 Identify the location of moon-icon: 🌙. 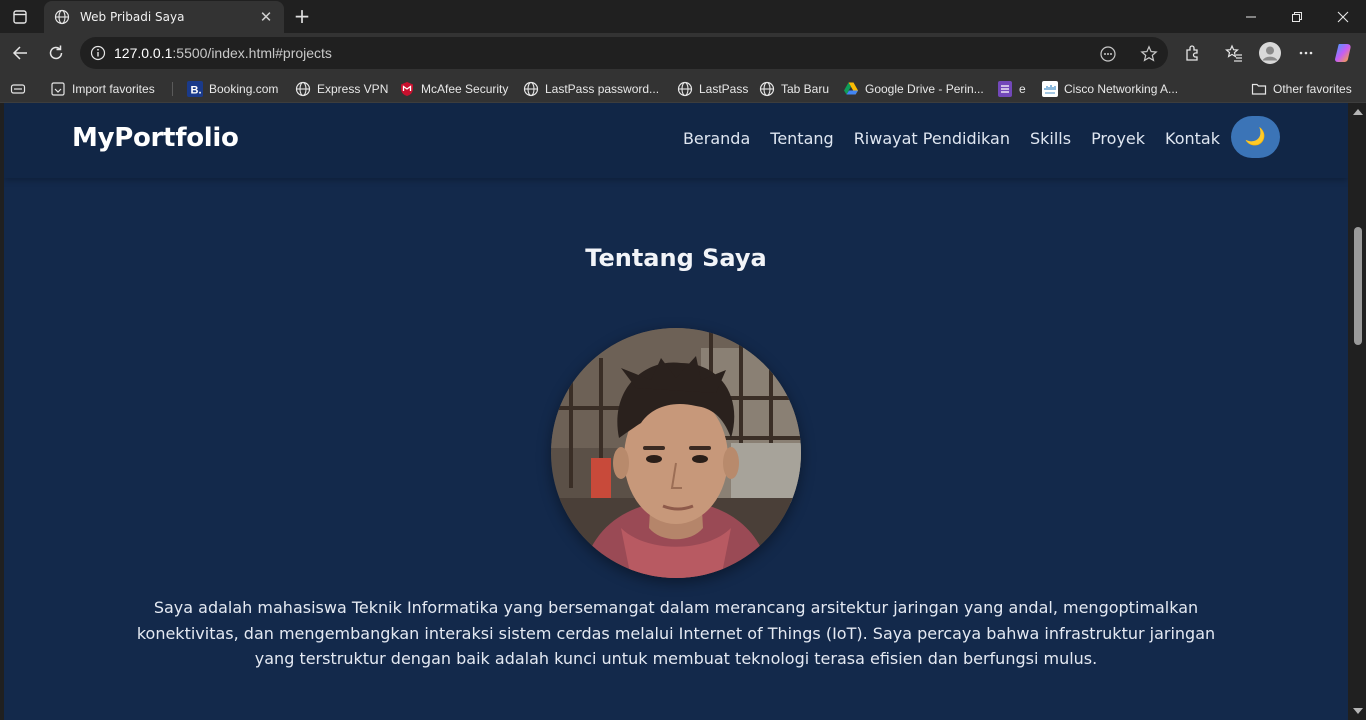
(1255, 137).